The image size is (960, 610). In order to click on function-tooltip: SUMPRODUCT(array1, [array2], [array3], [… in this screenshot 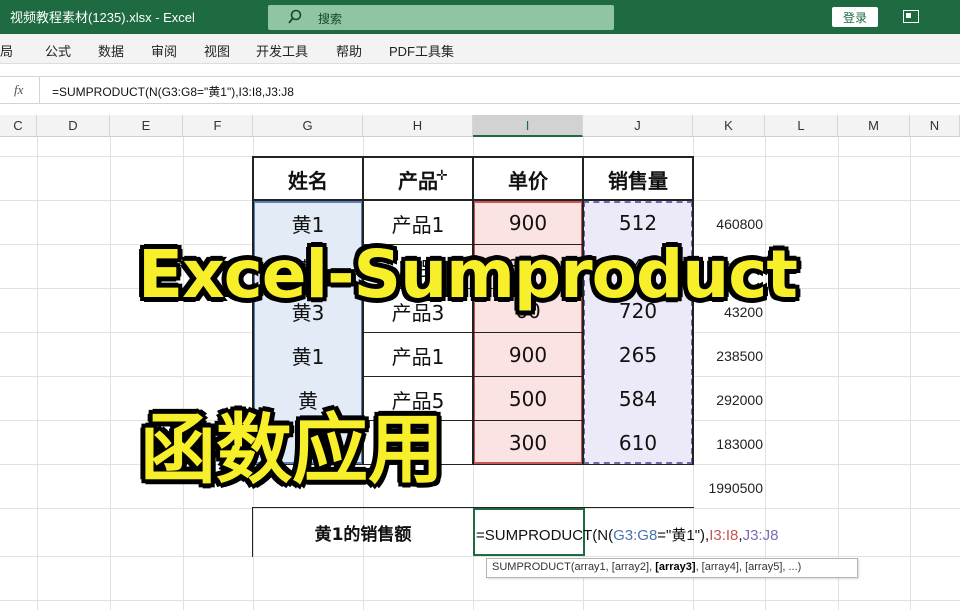, I will do `click(672, 568)`.